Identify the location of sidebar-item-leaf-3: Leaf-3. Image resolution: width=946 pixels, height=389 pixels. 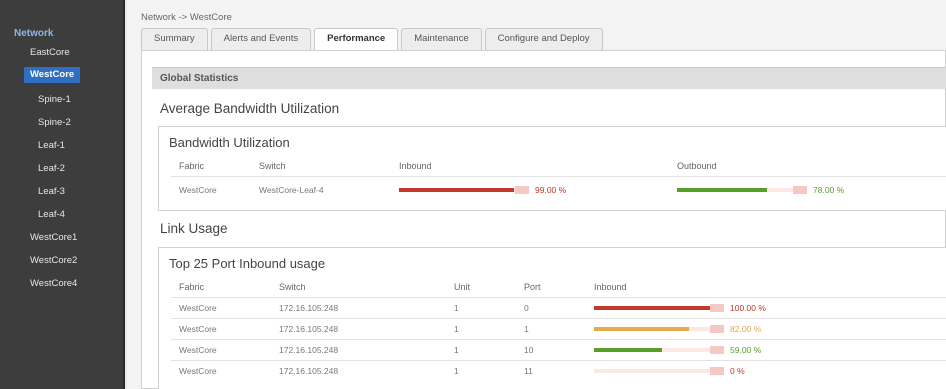
(51, 192).